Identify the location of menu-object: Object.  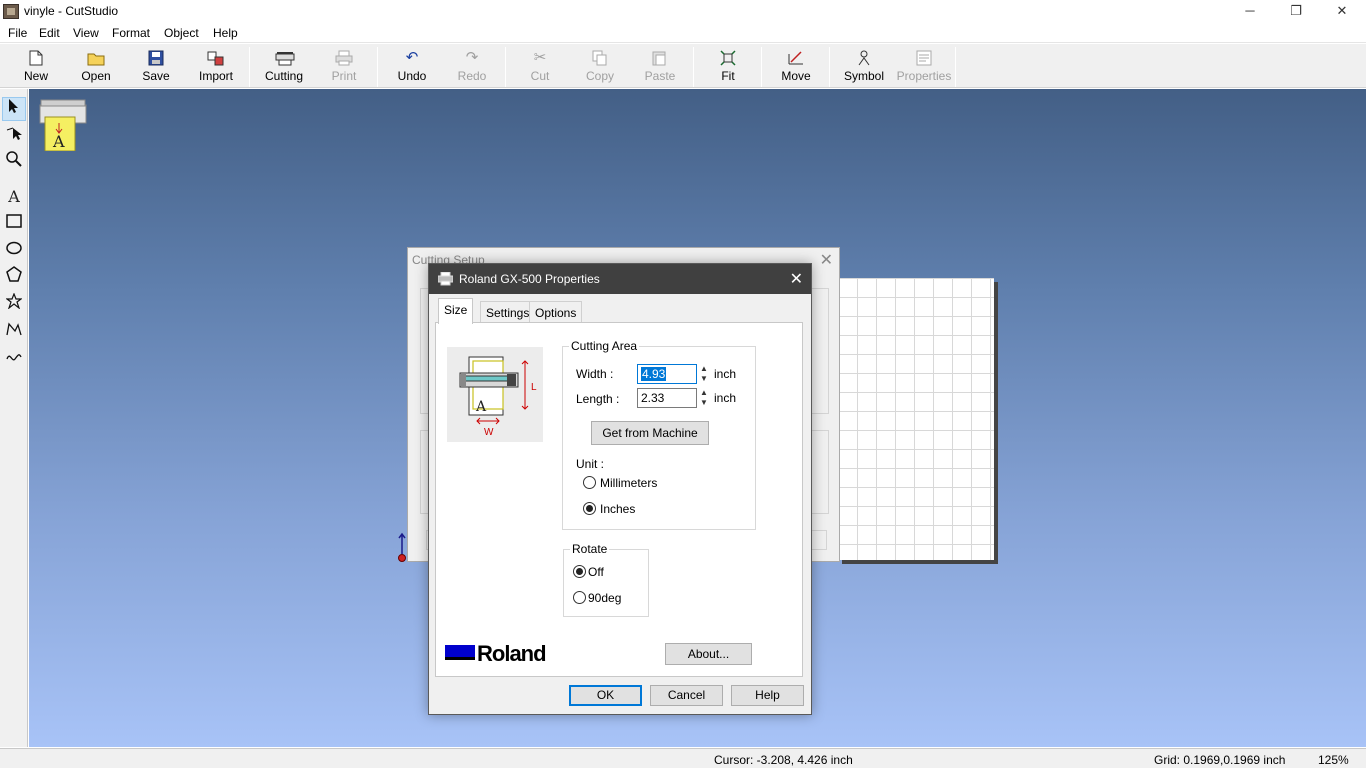
(181, 33).